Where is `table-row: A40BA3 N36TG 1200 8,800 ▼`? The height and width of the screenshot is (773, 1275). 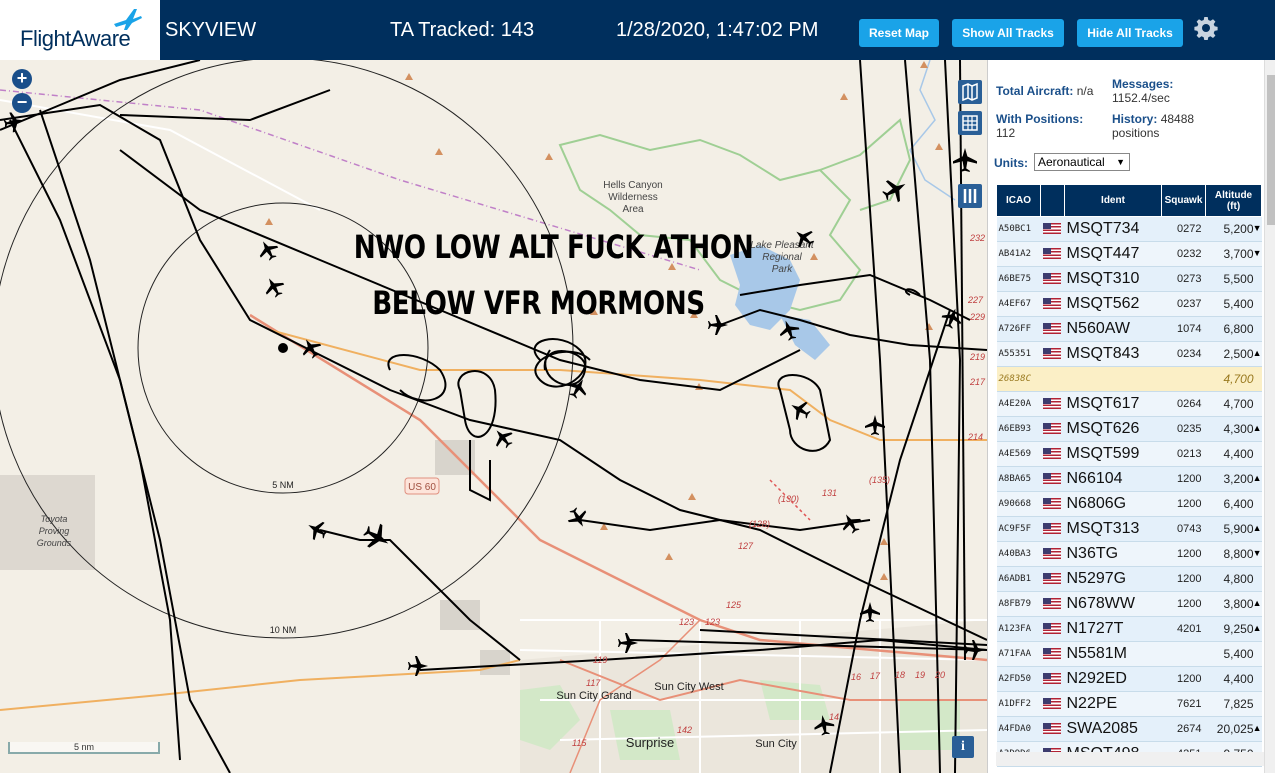 table-row: A40BA3 N36TG 1200 8,800 ▼ is located at coordinates (1129, 554).